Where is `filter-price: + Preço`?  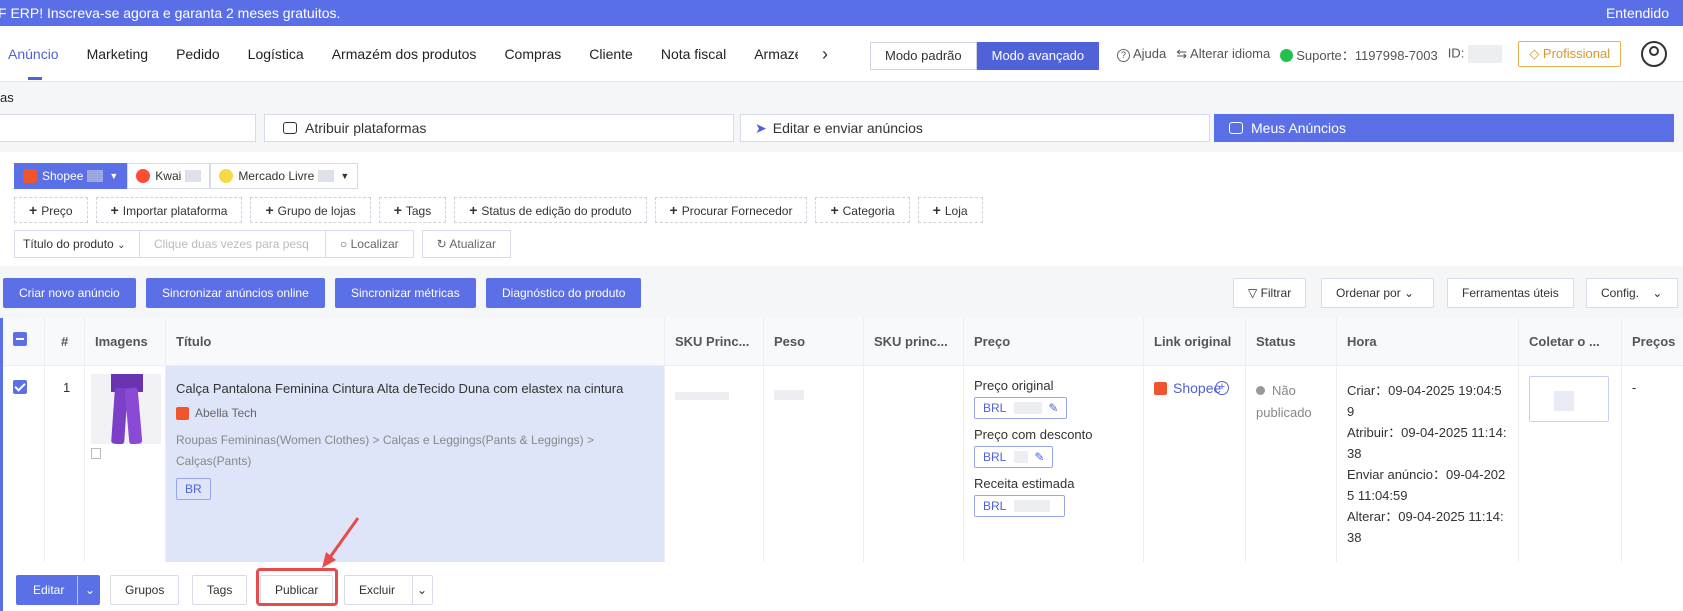
filter-price: + Preço is located at coordinates (51, 210).